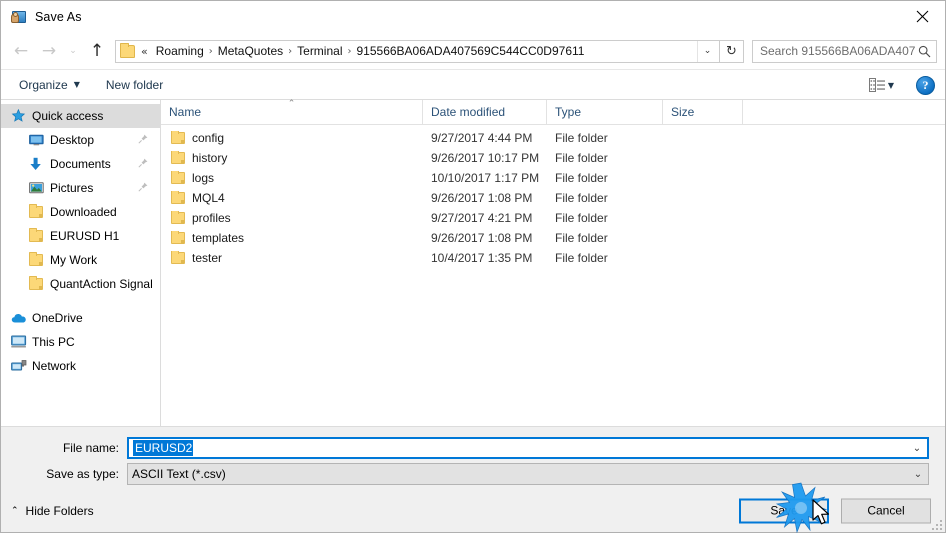 The image size is (946, 533). I want to click on table-row: MQL4 9/26/2017 1:08 PM File folder, so click(553, 198).